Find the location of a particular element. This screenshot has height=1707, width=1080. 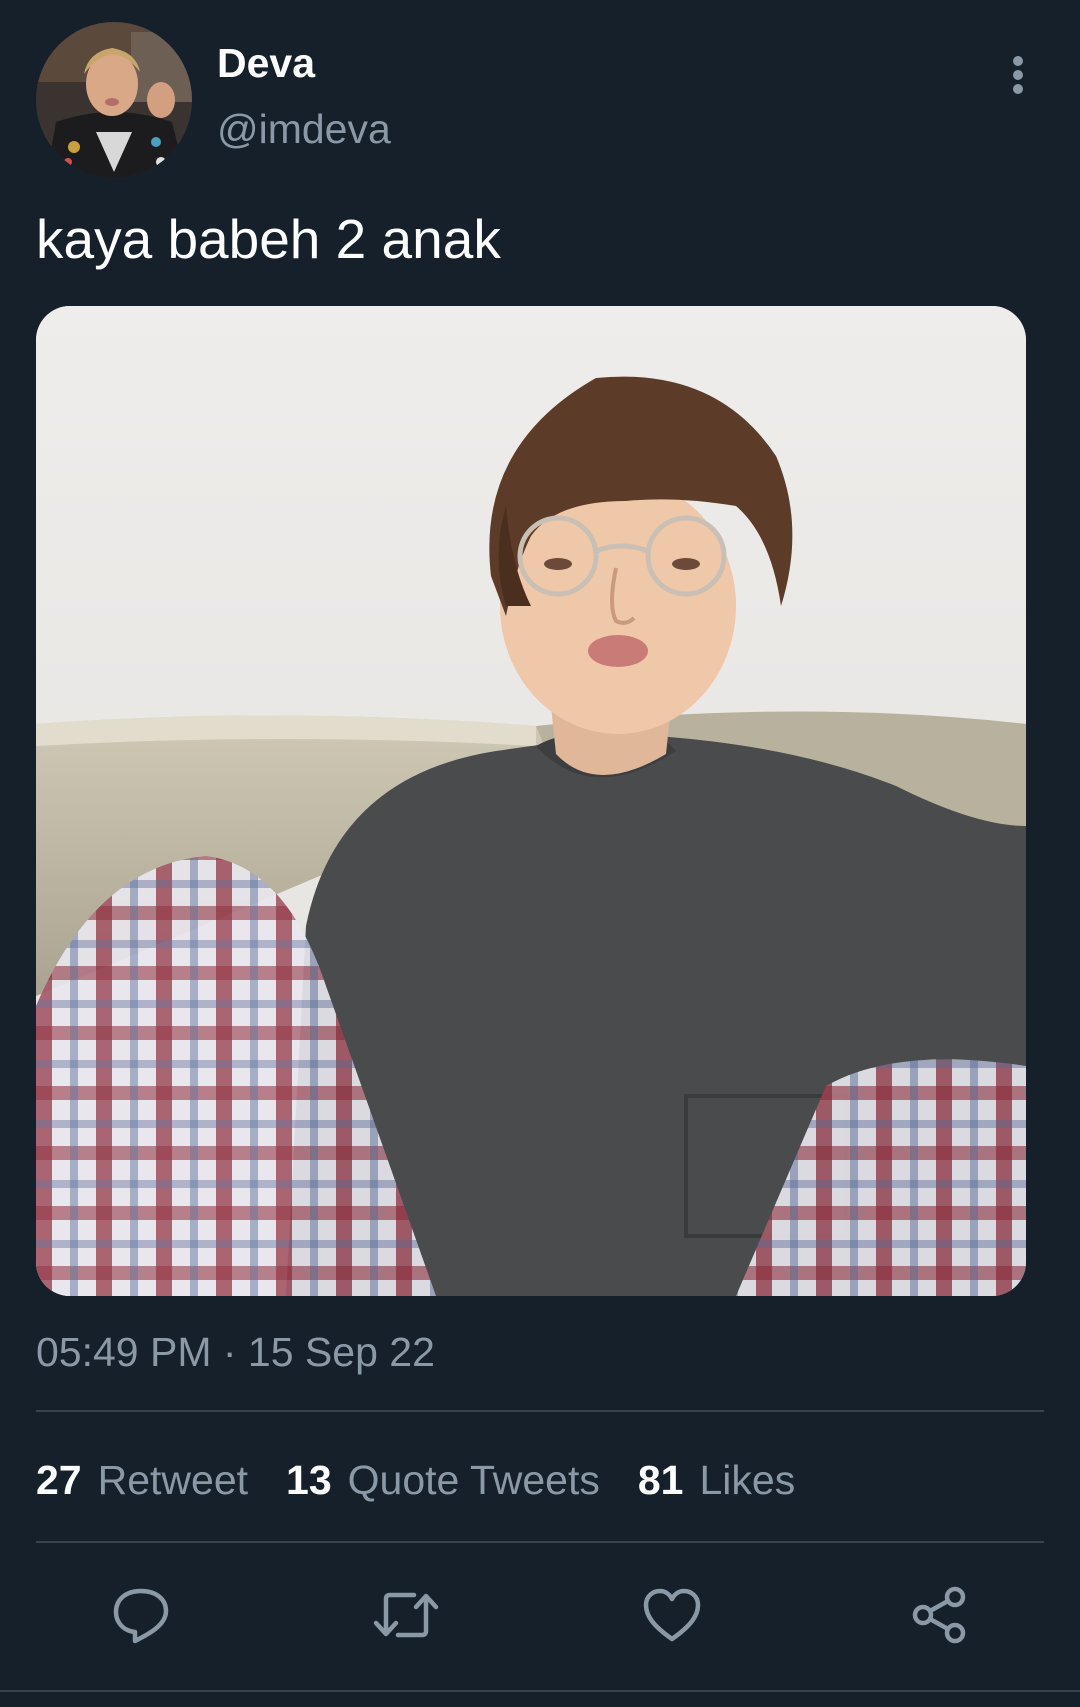

retweet-icon is located at coordinates (406, 1615).